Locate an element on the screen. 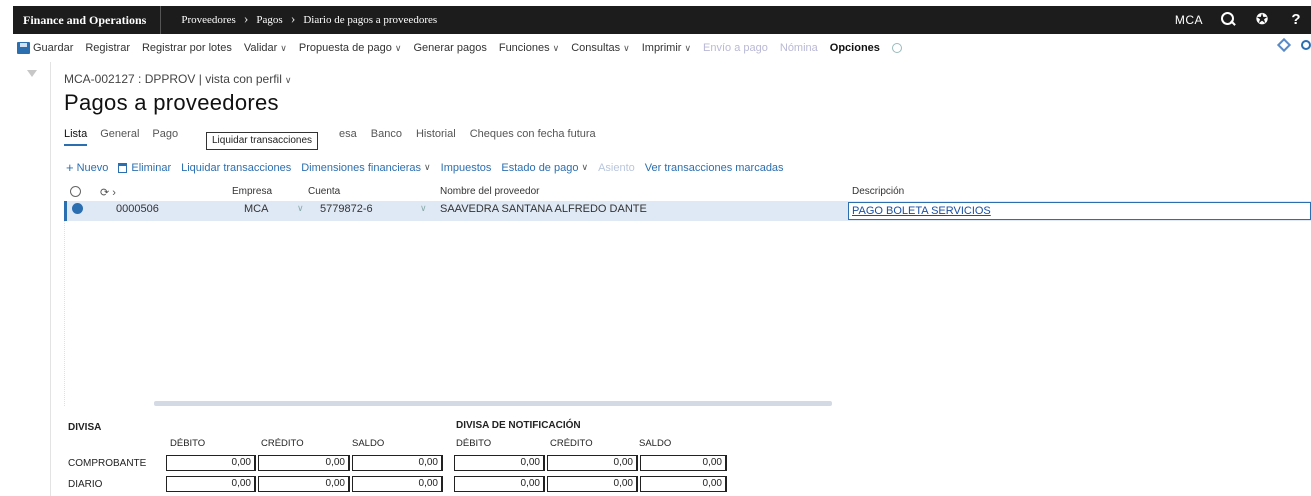  cuenta-cell: 5779872-6 is located at coordinates (346, 209).